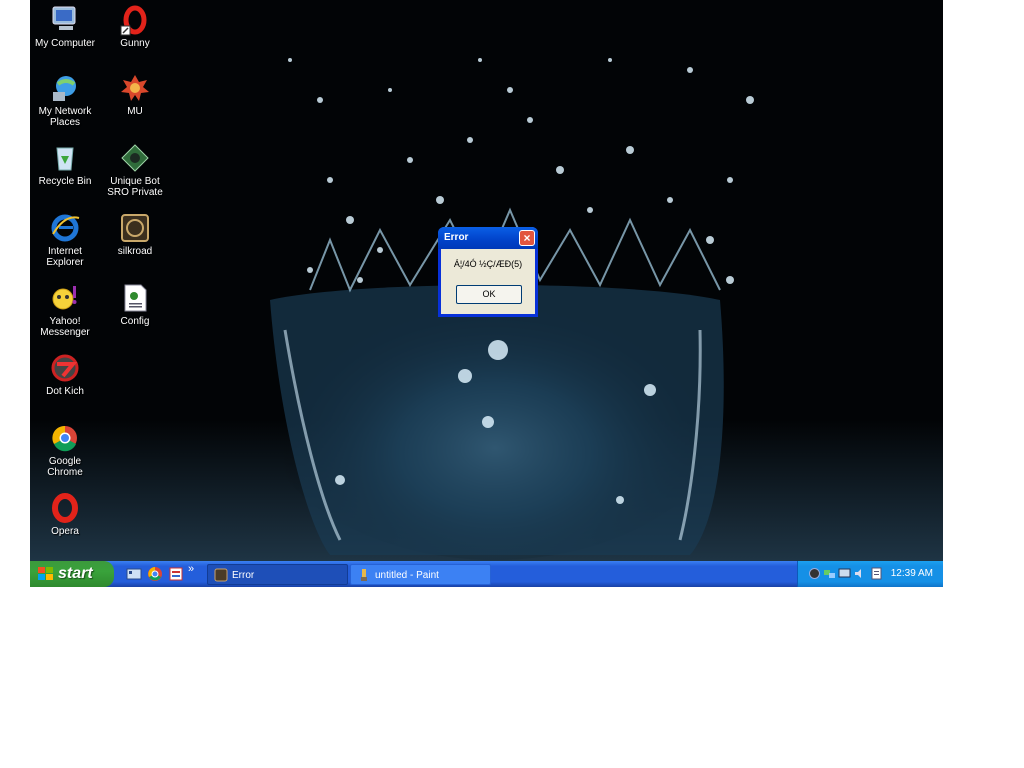 The height and width of the screenshot is (768, 1024). What do you see at coordinates (45, 573) in the screenshot?
I see `windows-flag-icon` at bounding box center [45, 573].